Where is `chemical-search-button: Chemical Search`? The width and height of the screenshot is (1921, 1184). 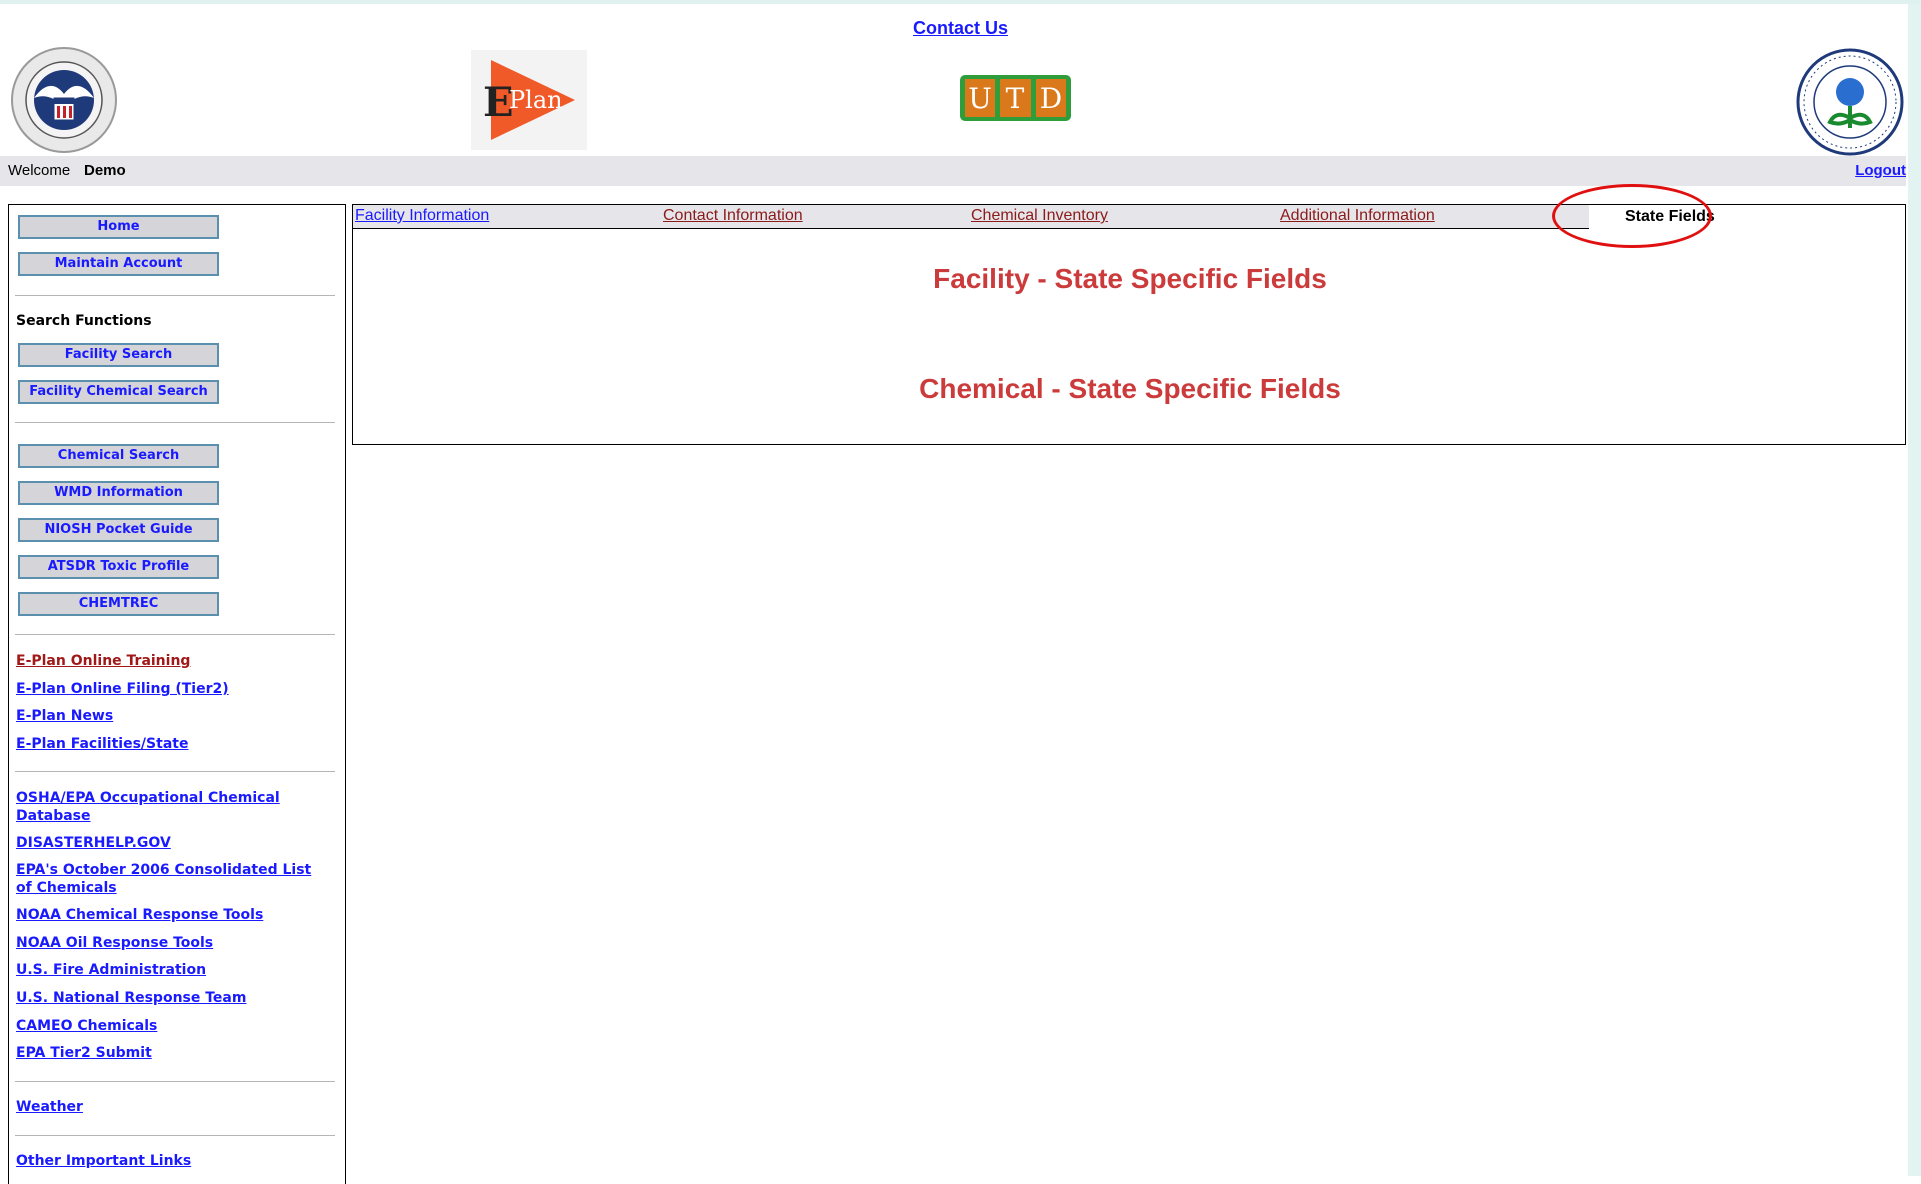 chemical-search-button: Chemical Search is located at coordinates (118, 456).